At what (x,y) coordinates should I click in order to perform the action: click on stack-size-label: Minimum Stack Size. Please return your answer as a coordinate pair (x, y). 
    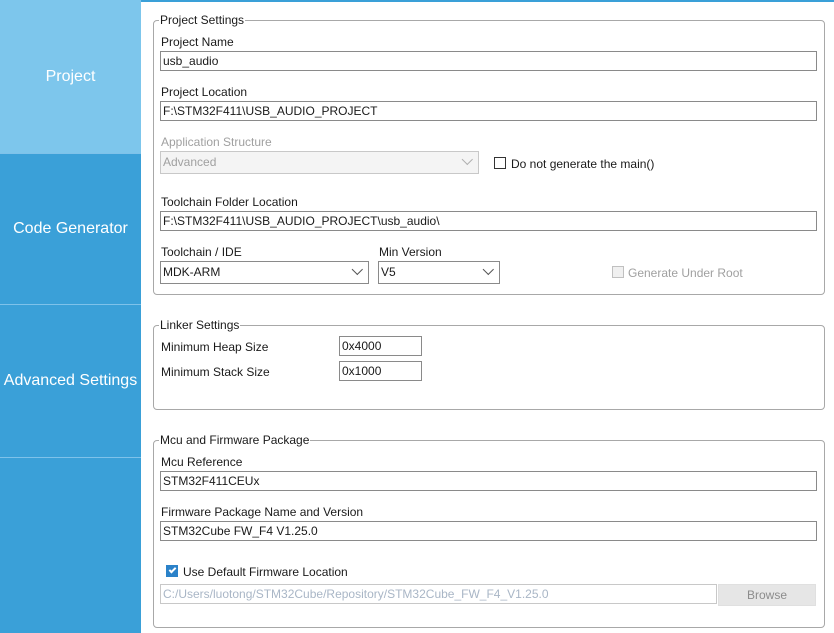
    Looking at the image, I should click on (215, 372).